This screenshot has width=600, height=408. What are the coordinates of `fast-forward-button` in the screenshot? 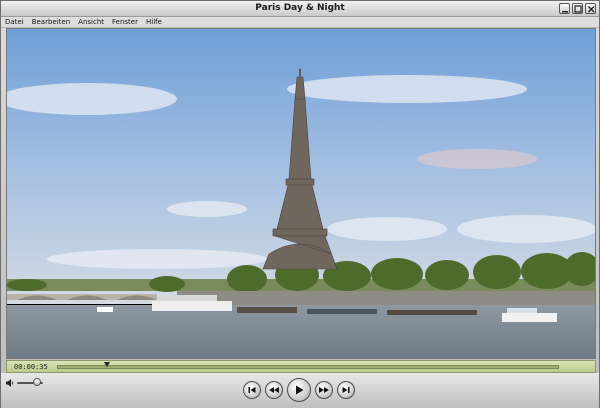 It's located at (324, 390).